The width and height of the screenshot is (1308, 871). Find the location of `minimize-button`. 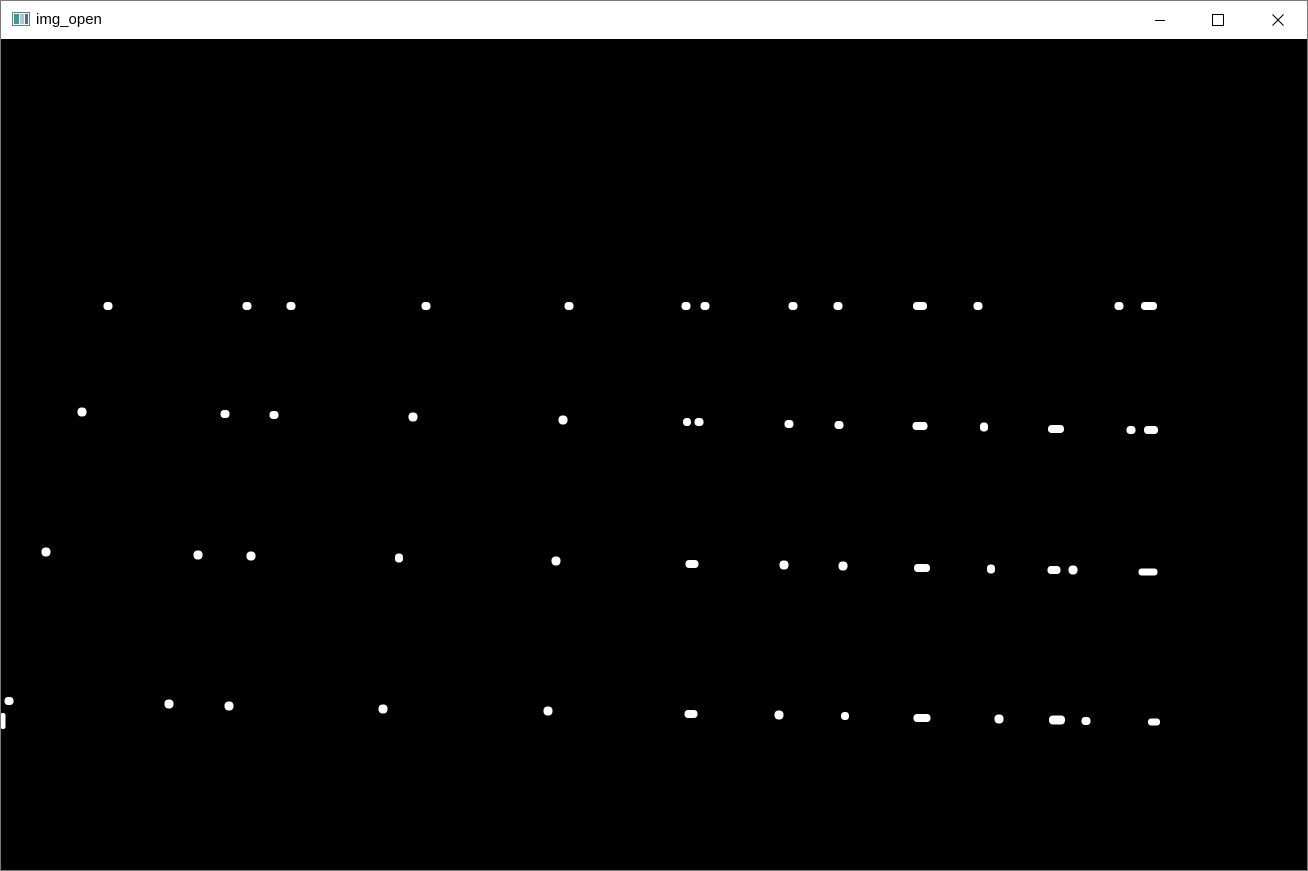

minimize-button is located at coordinates (1160, 20).